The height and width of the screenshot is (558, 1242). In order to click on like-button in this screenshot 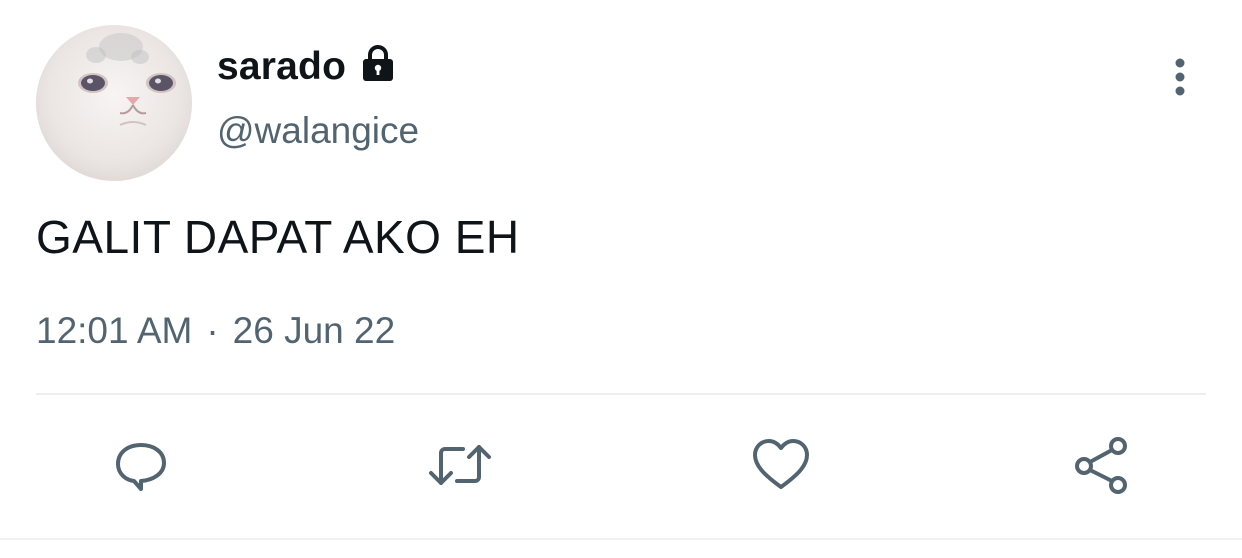, I will do `click(781, 465)`.